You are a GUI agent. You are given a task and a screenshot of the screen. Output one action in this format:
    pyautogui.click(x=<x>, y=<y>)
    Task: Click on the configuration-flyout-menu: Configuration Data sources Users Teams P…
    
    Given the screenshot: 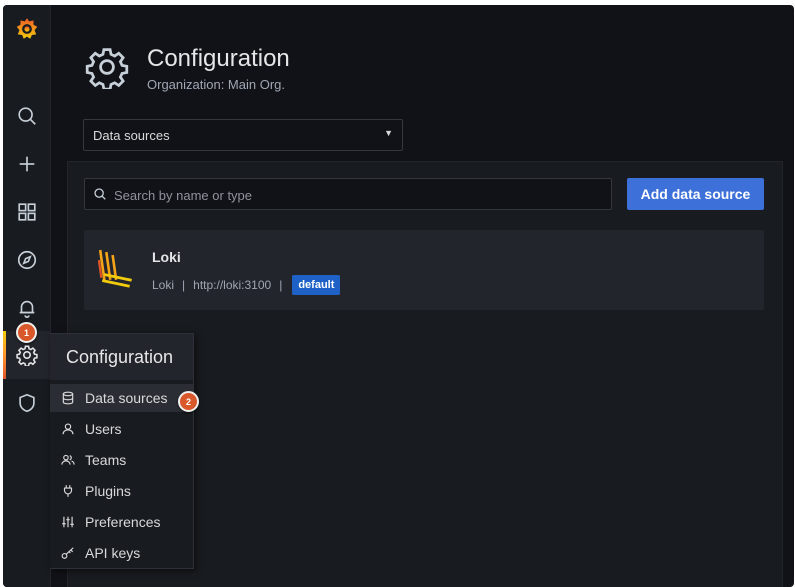 What is the action you would take?
    pyautogui.click(x=122, y=451)
    